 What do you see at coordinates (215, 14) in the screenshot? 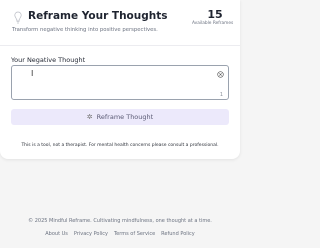
I see `reframe-count-number: 15` at bounding box center [215, 14].